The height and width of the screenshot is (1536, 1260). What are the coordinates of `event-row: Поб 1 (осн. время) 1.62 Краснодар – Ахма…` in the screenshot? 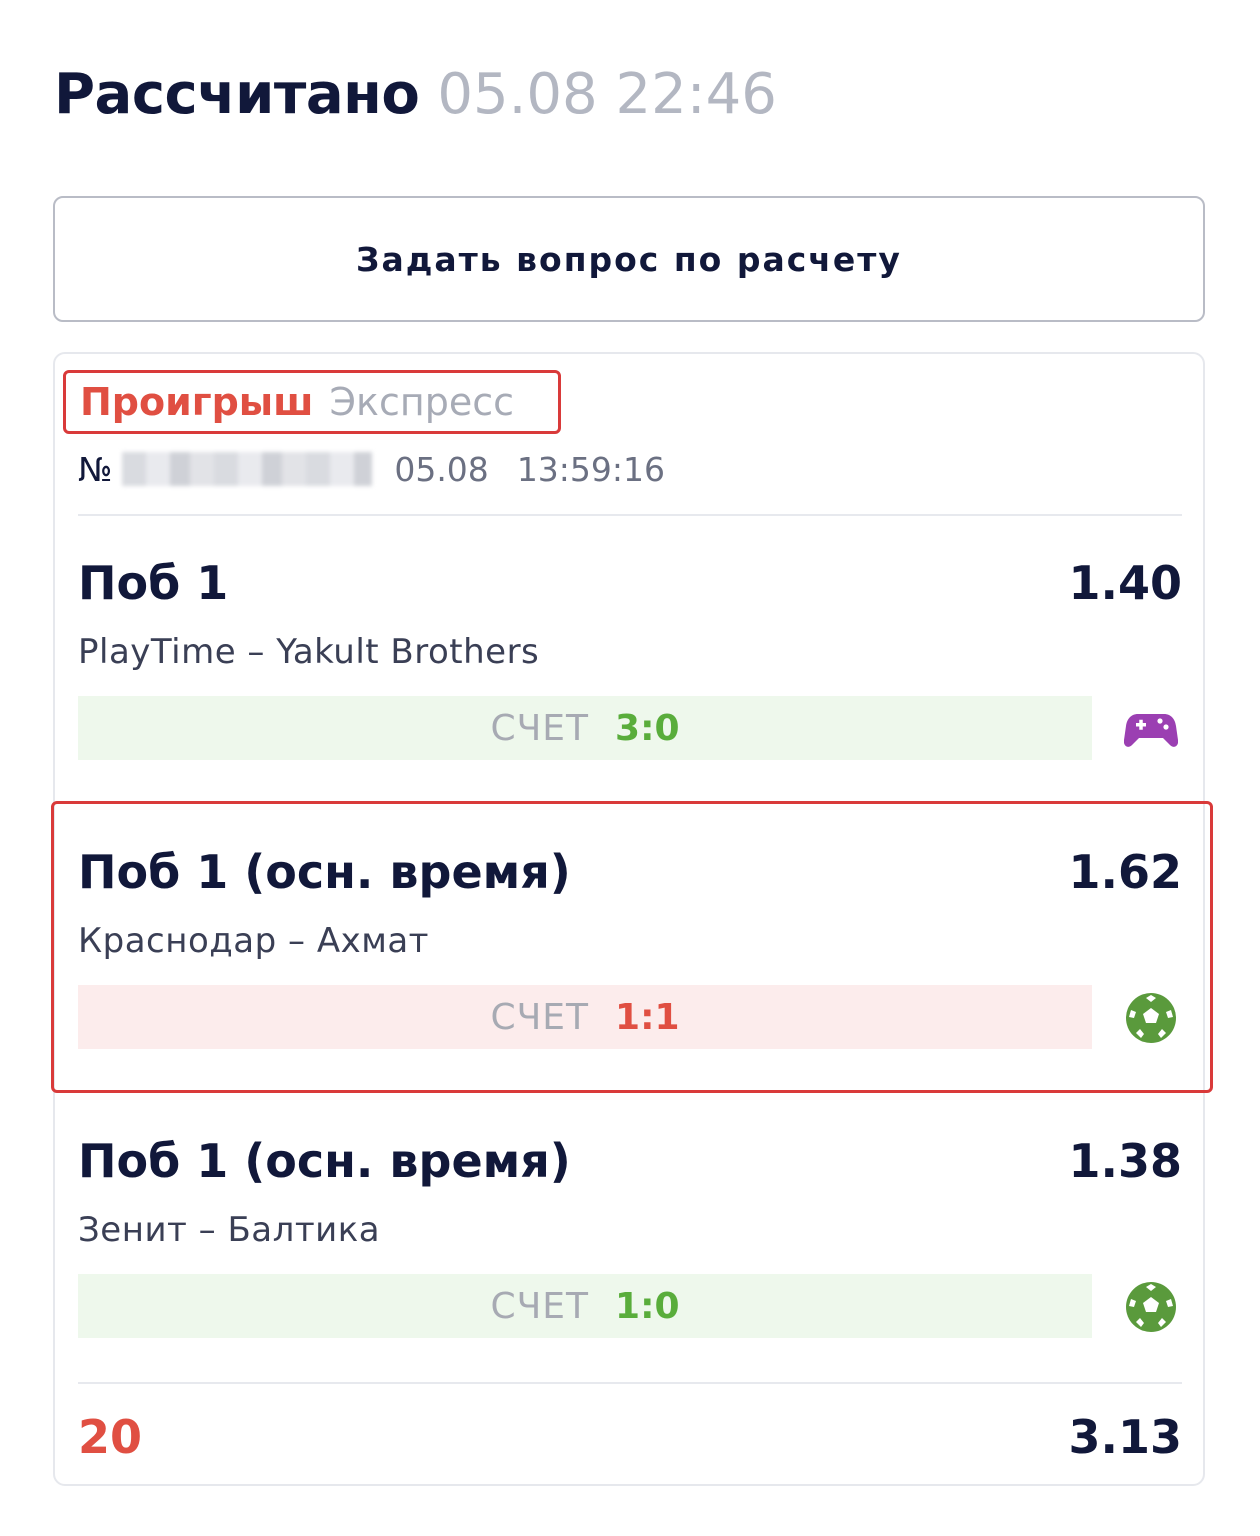 It's located at (630, 975).